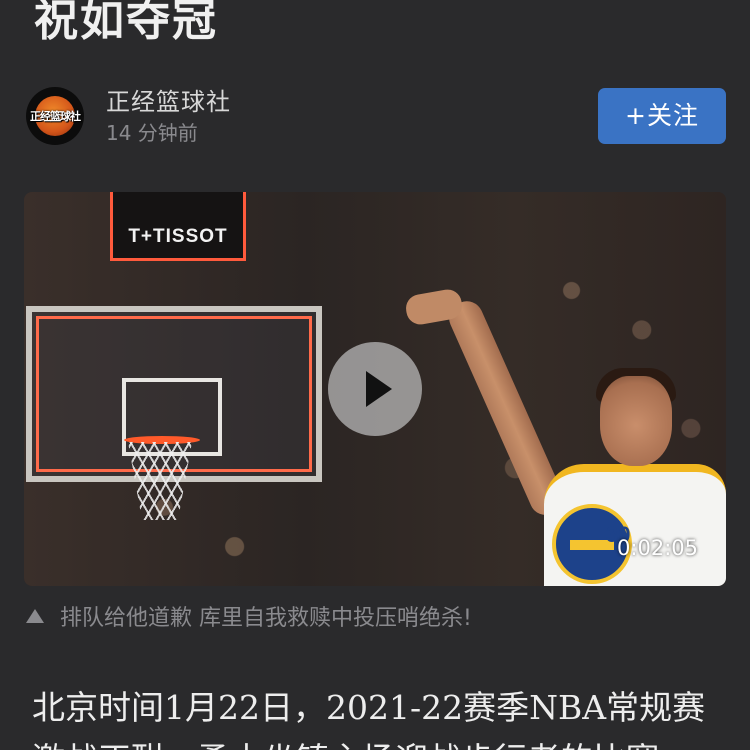 This screenshot has width=750, height=750. I want to click on author-row: 正经篮球社 正经篮球社 14 分钟前 +关注, so click(376, 116).